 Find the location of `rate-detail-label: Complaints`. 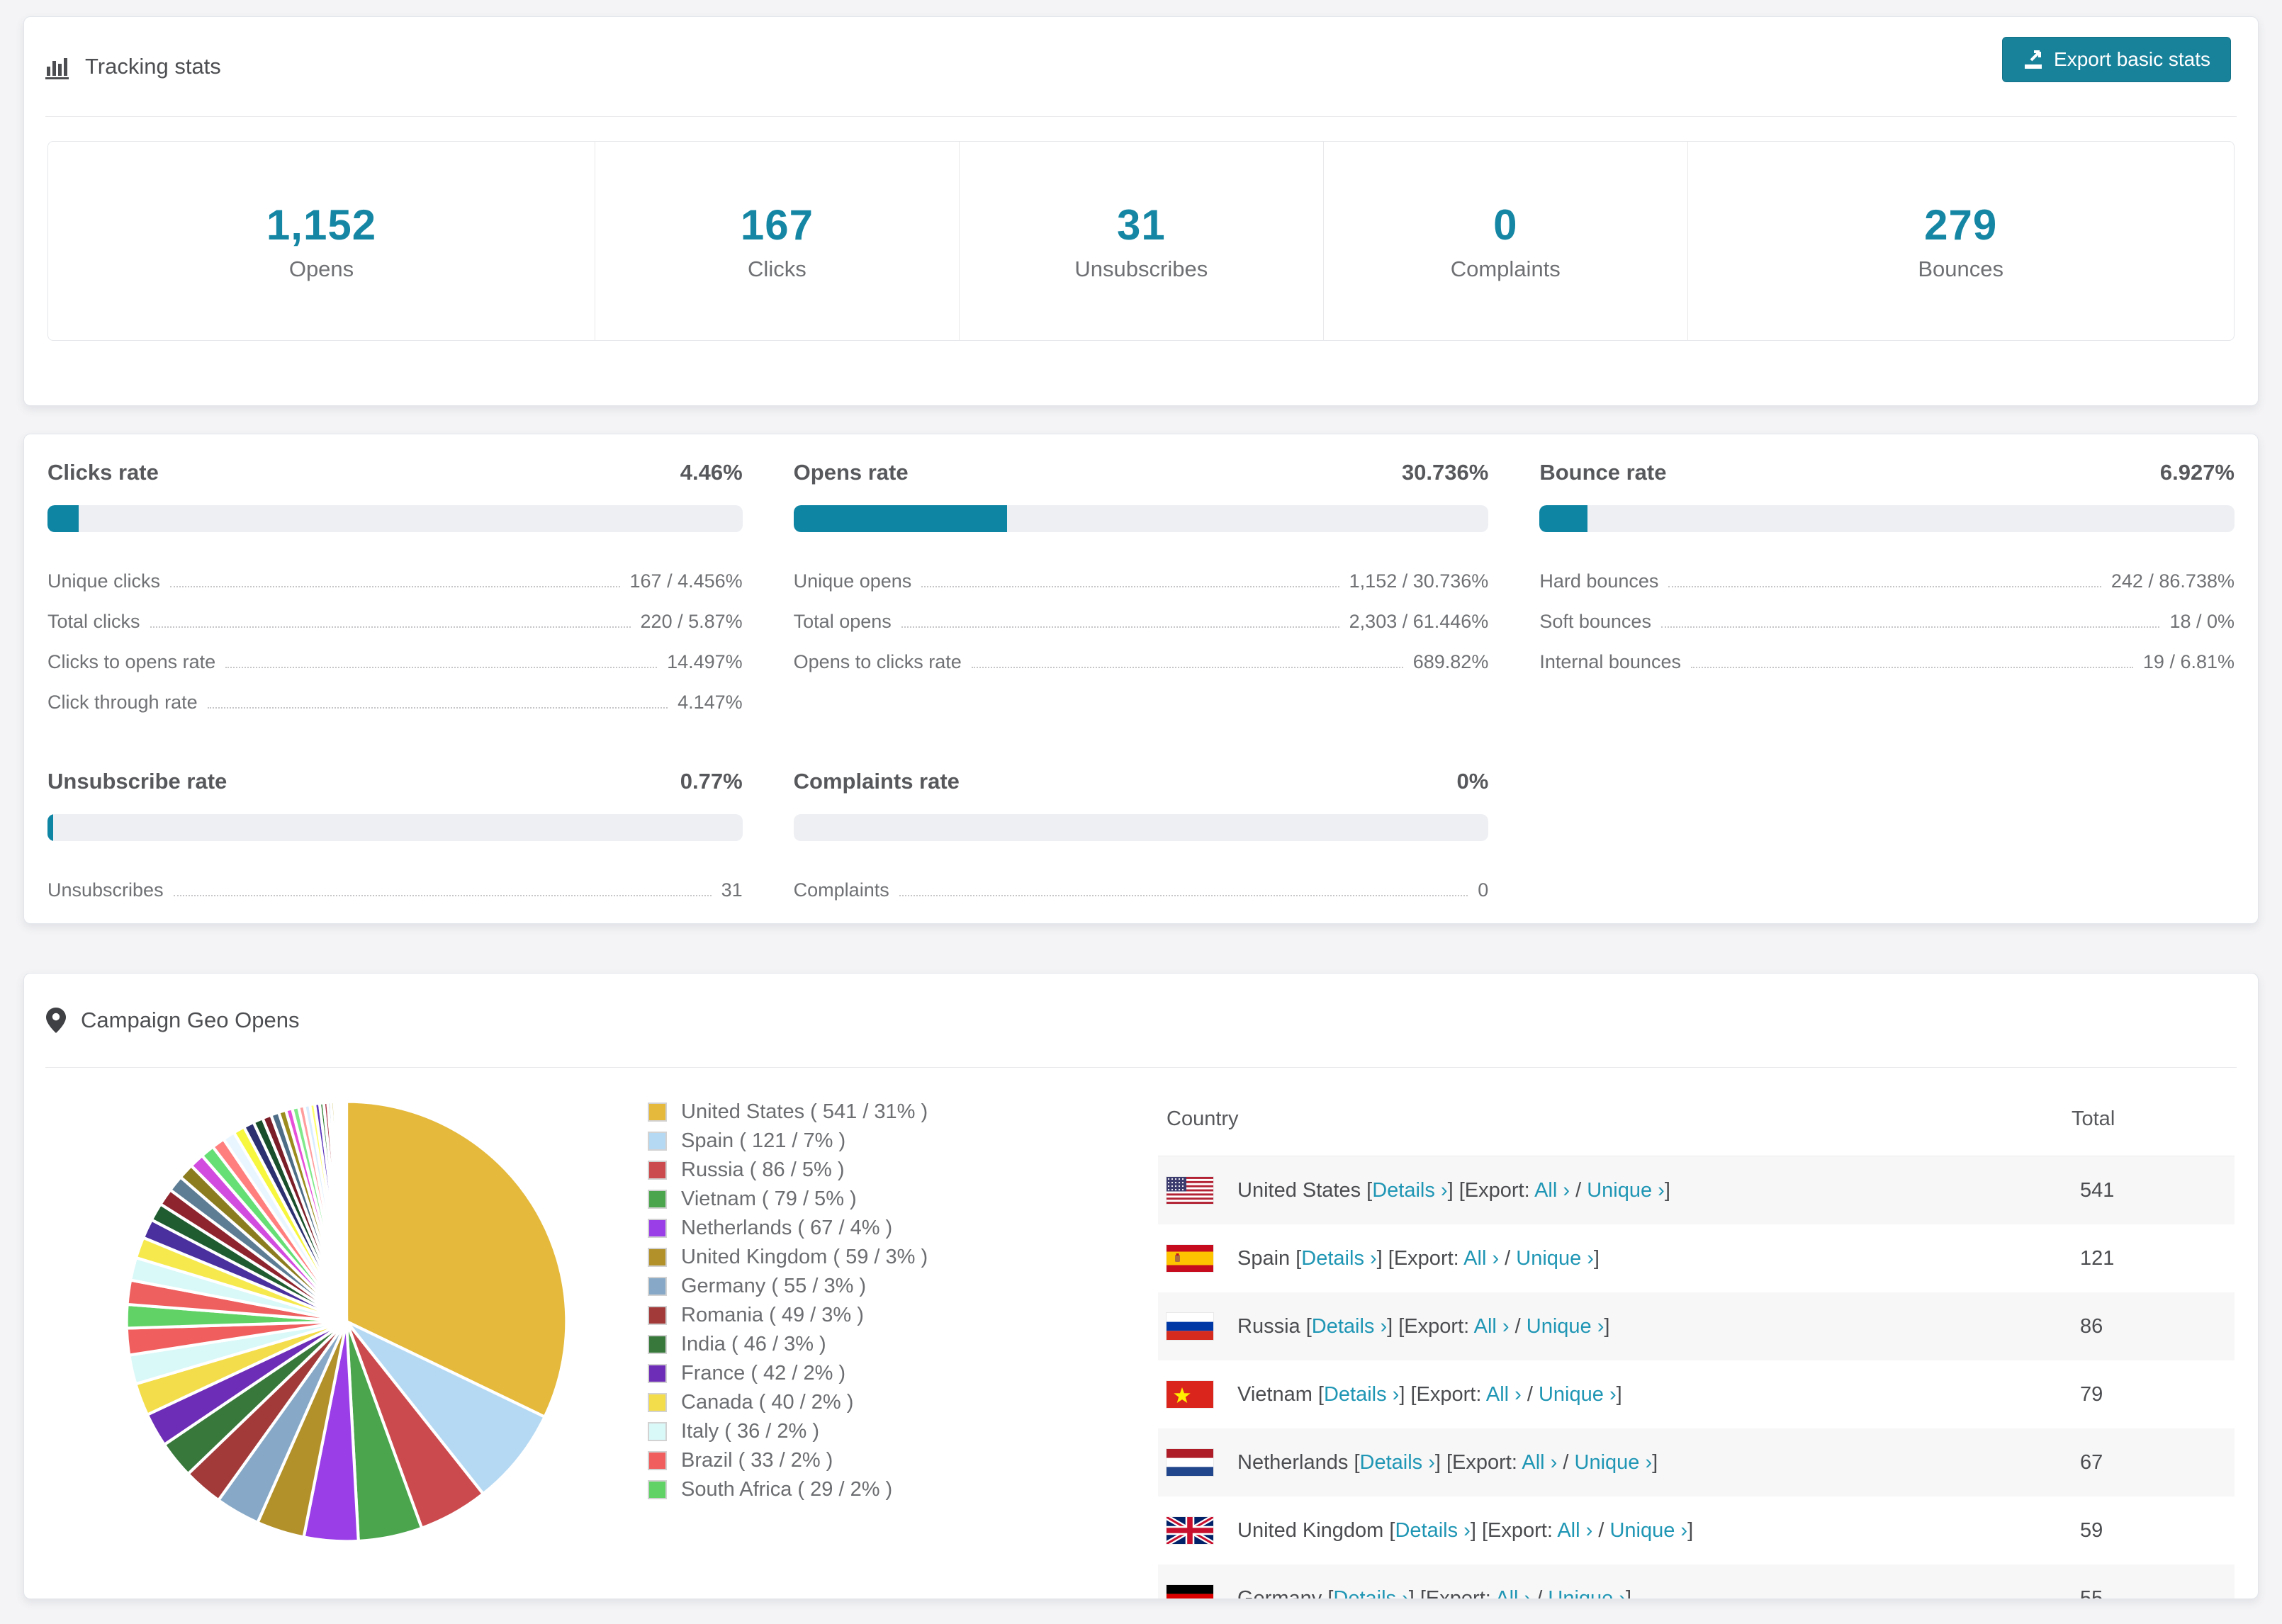

rate-detail-label: Complaints is located at coordinates (841, 890).